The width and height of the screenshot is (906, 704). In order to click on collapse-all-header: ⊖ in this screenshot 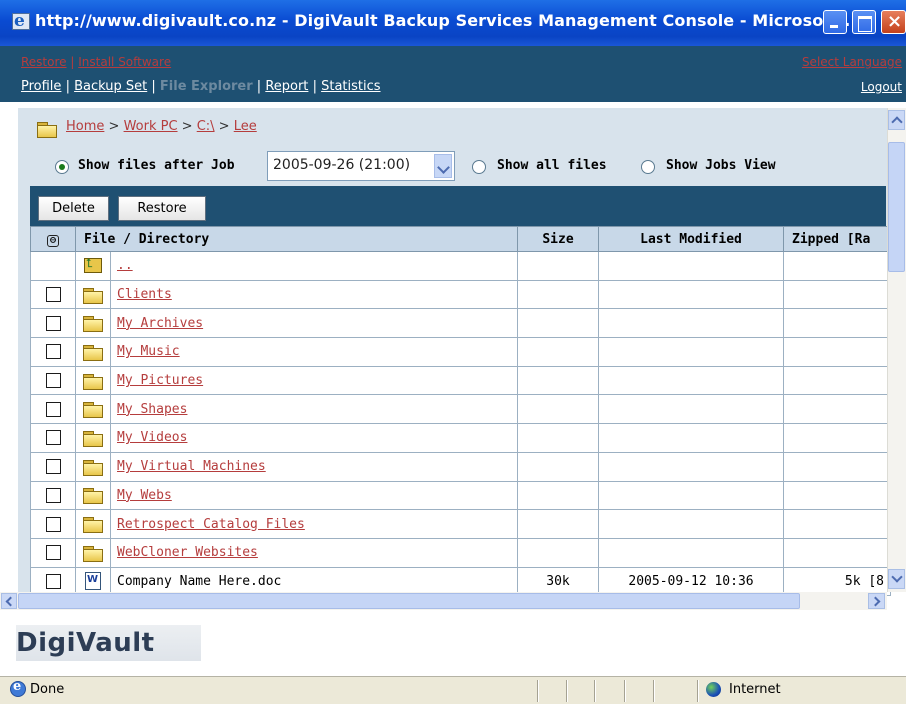, I will do `click(53, 239)`.